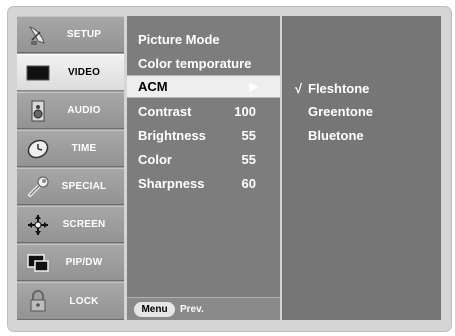  I want to click on sidebar-item-screen: SCREEN, so click(70, 224).